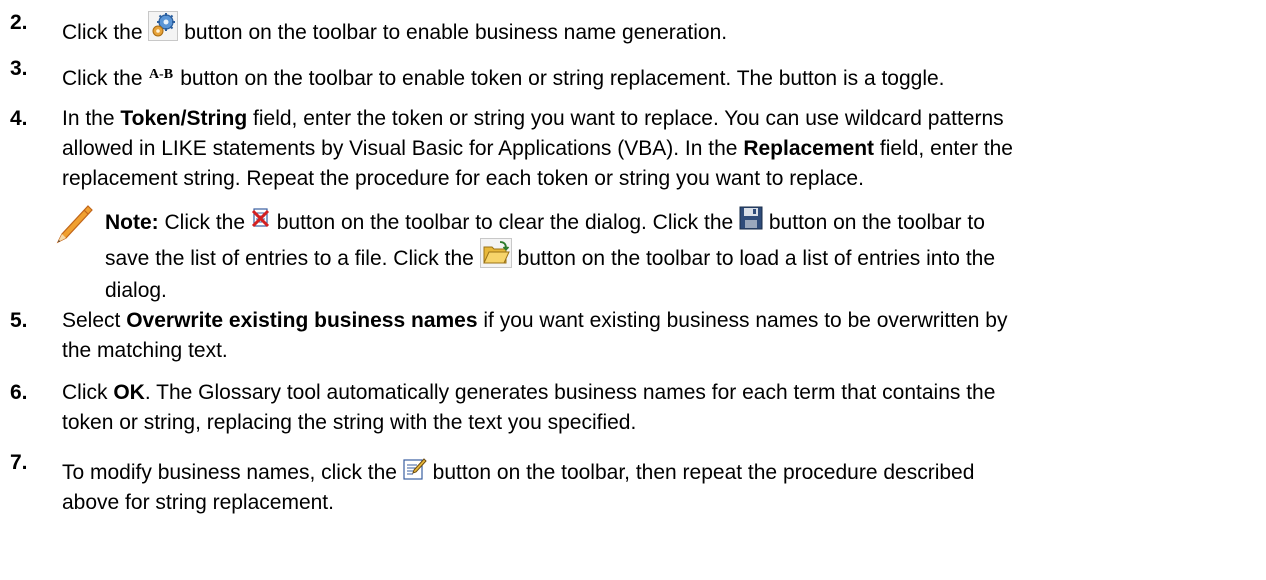  What do you see at coordinates (19, 118) in the screenshot?
I see `step-number: 4.` at bounding box center [19, 118].